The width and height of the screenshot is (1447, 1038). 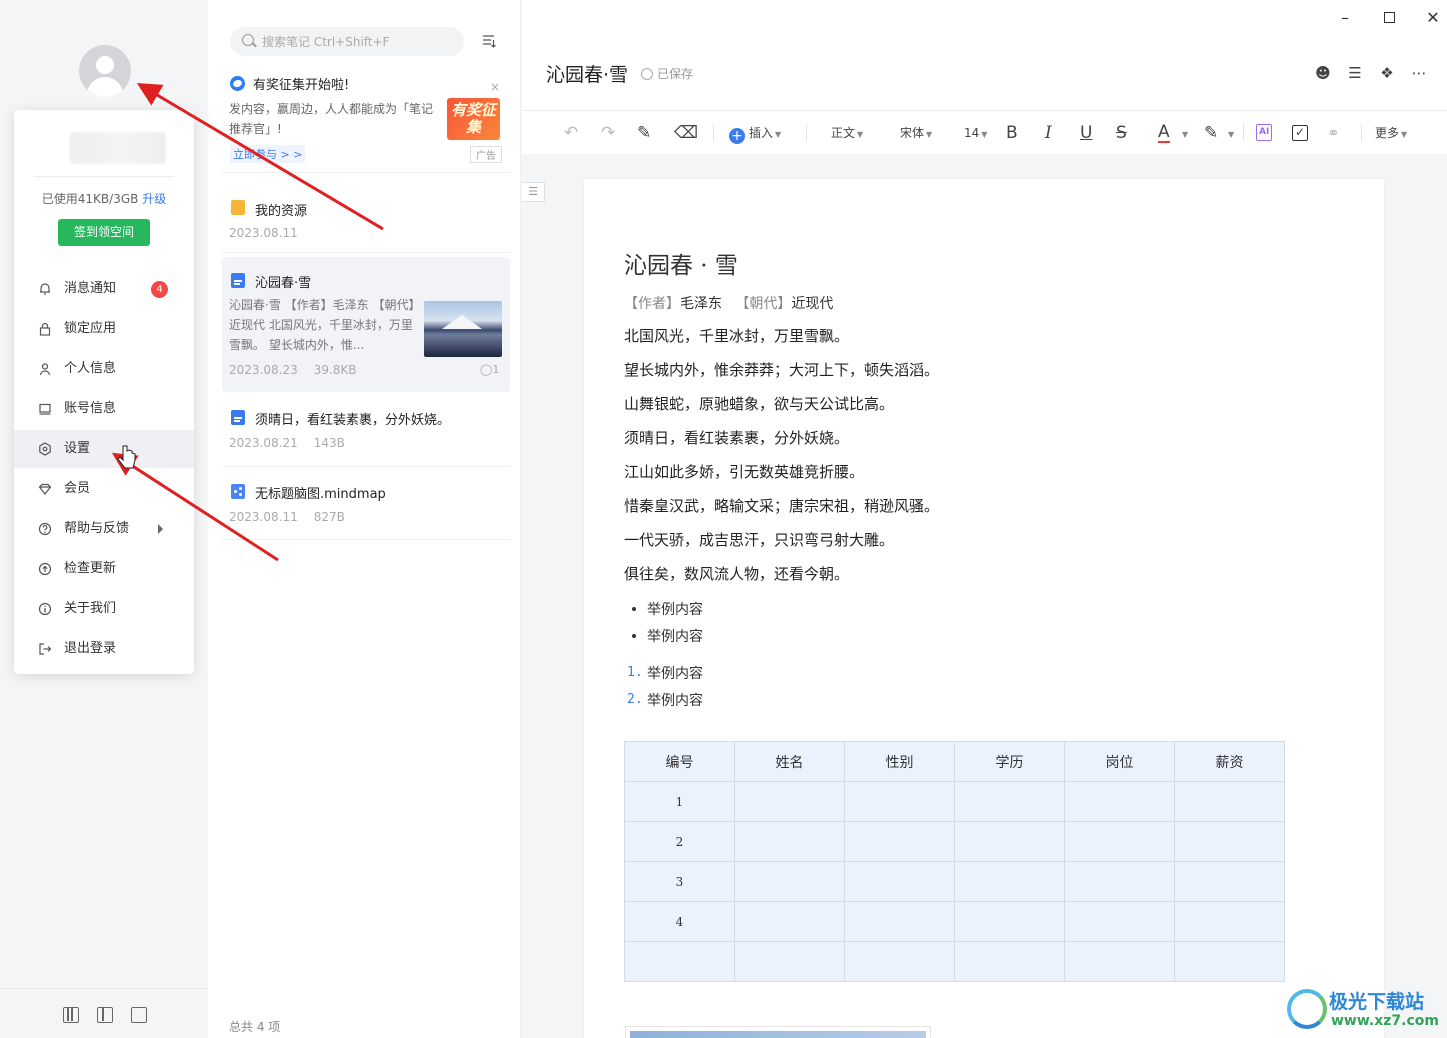 What do you see at coordinates (587, 73) in the screenshot?
I see `document-title: 沁园春·雪` at bounding box center [587, 73].